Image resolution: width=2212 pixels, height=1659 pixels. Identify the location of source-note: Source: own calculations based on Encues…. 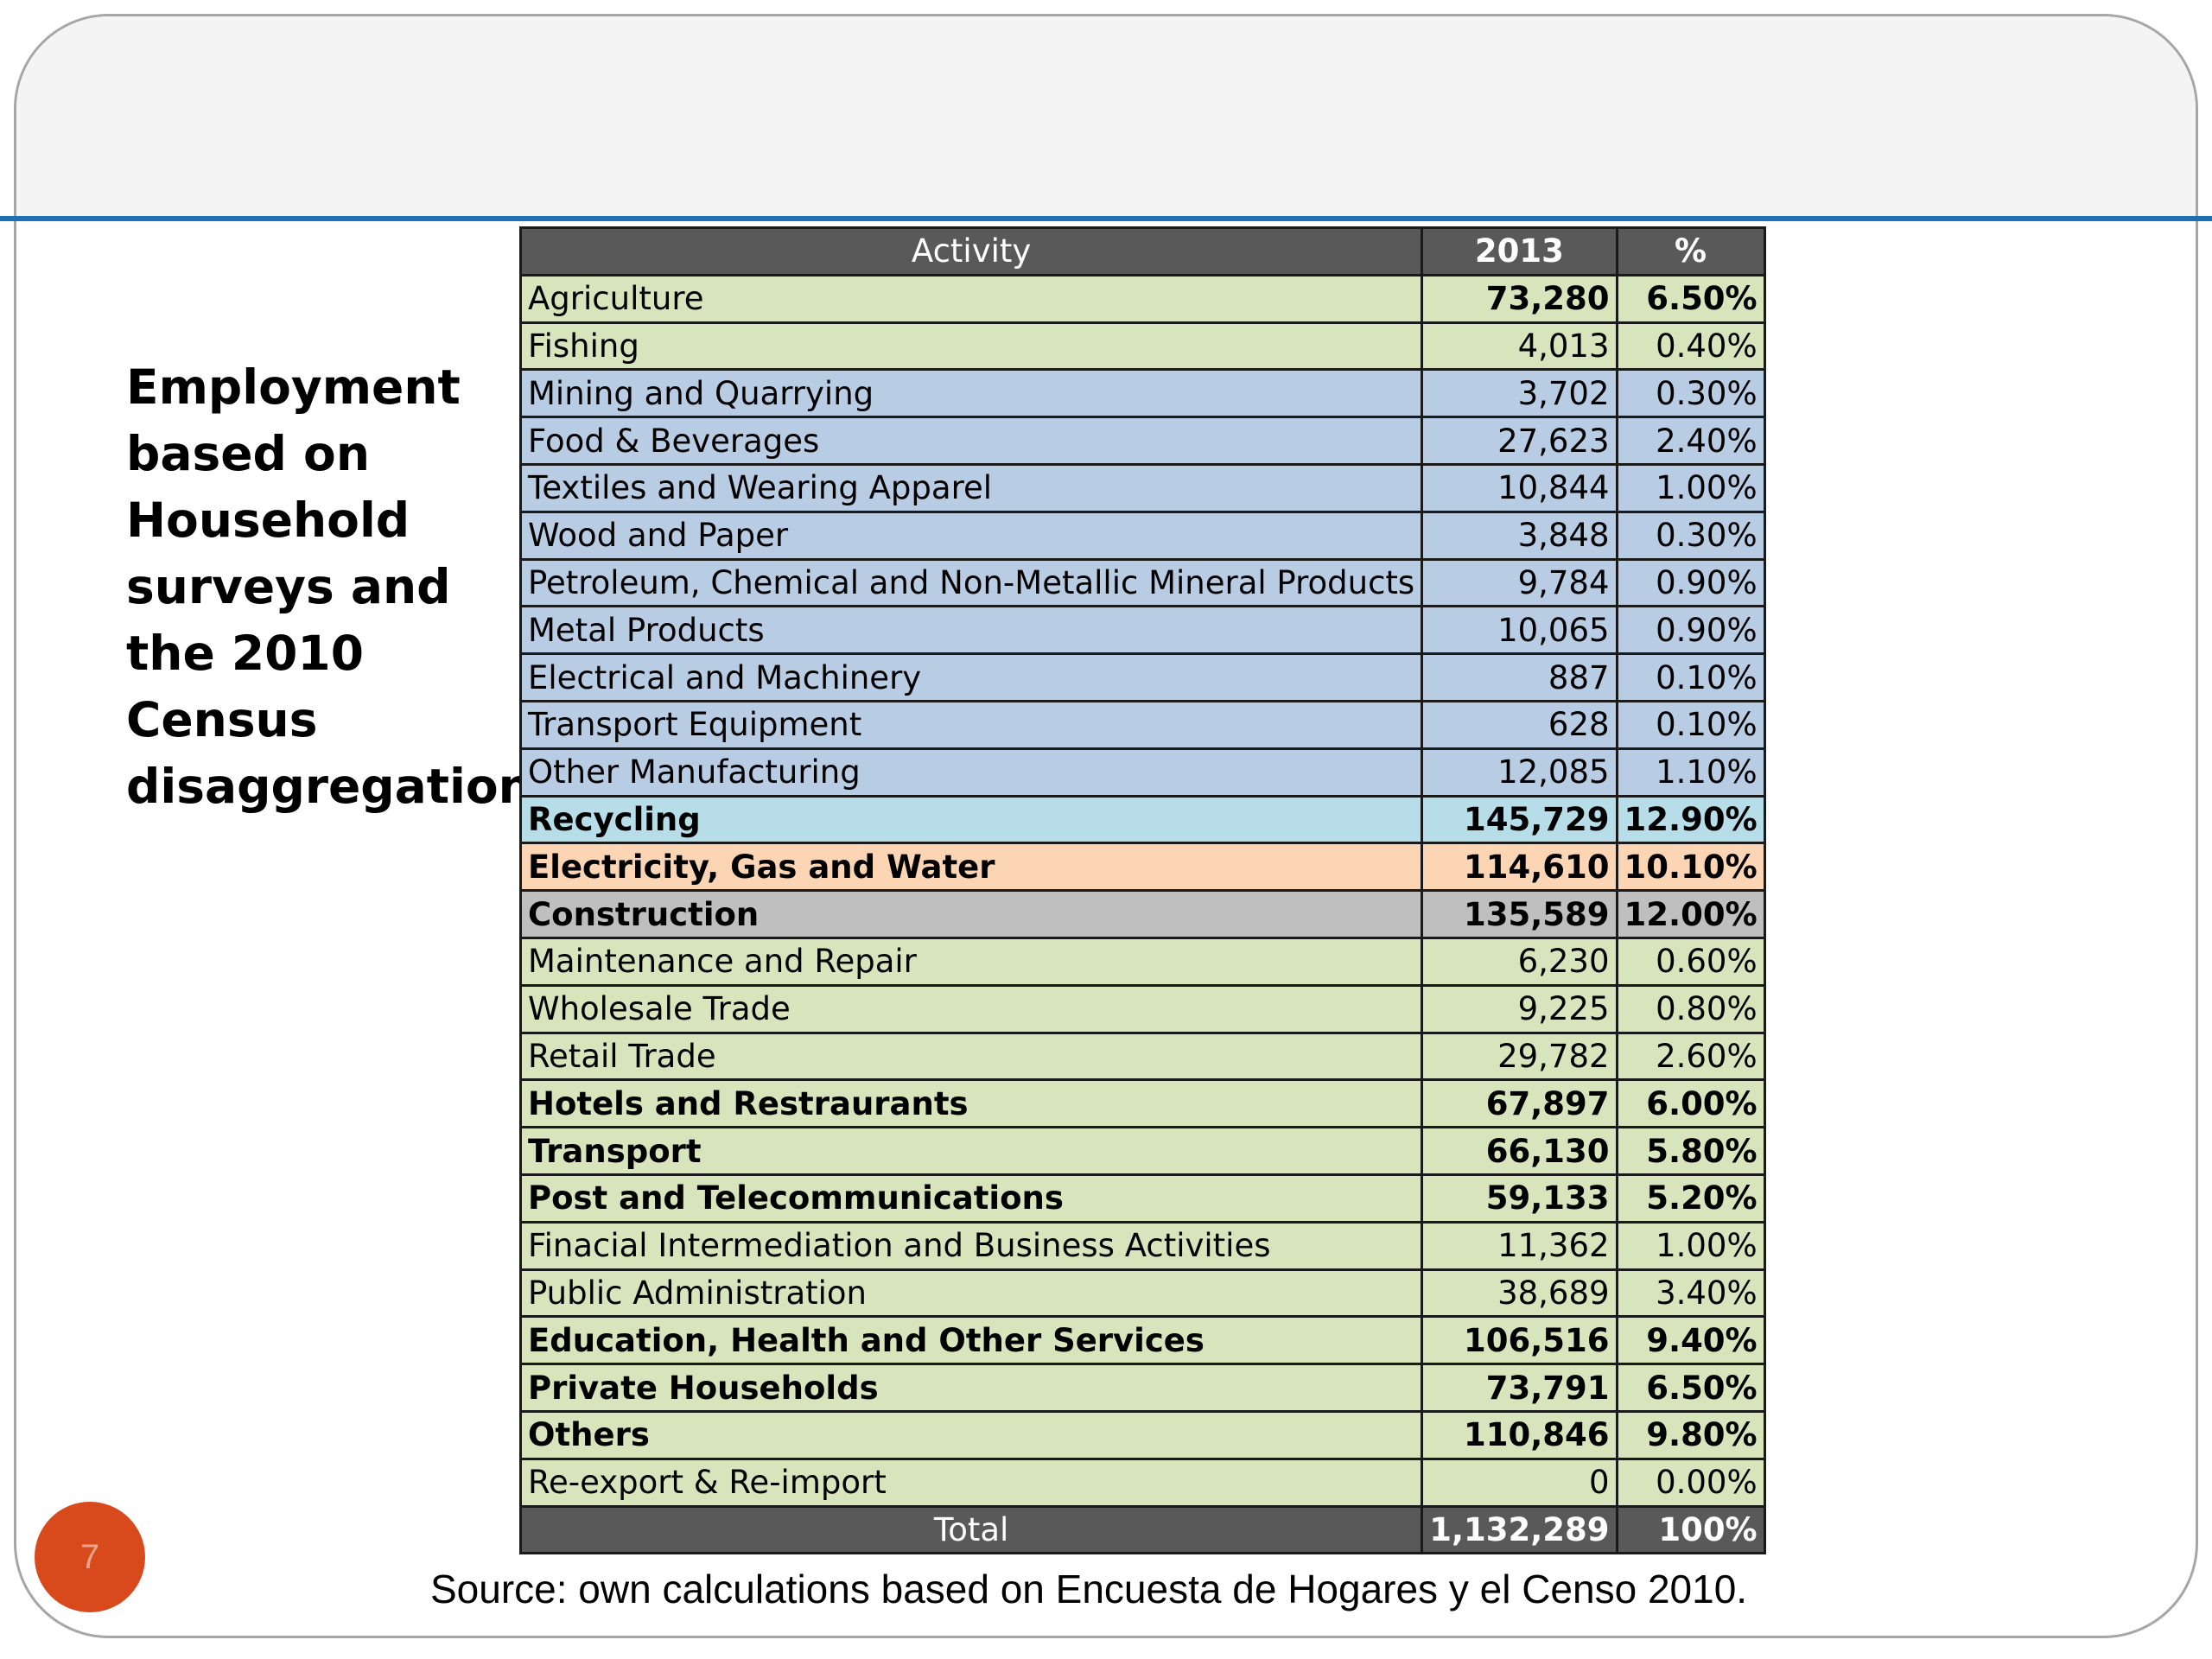
(1088, 1589).